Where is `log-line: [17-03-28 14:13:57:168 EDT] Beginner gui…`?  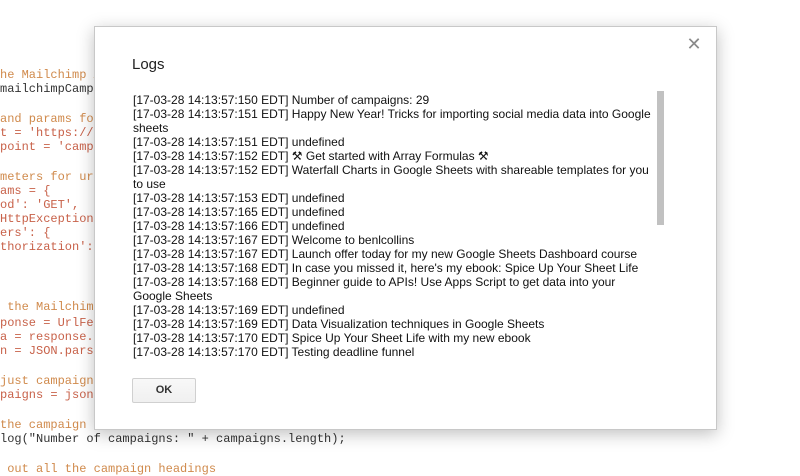
log-line: [17-03-28 14:13:57:168 EDT] Beginner gui… is located at coordinates (374, 282).